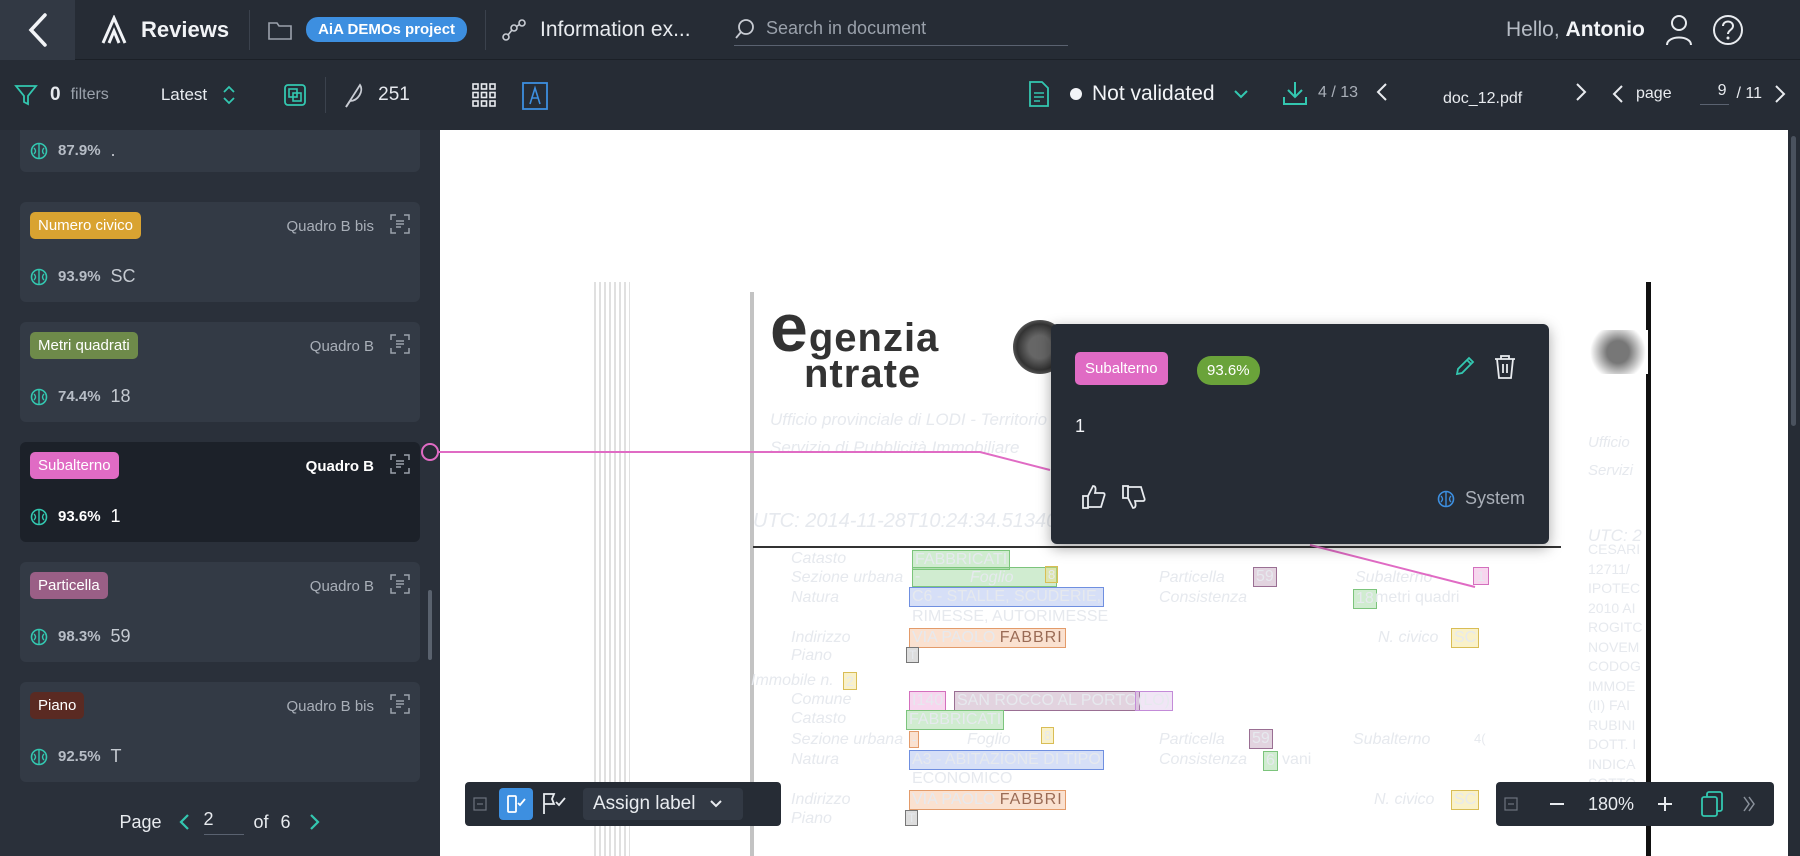 This screenshot has width=1800, height=856. What do you see at coordinates (1793, 281) in the screenshot?
I see `scroll-thumb` at bounding box center [1793, 281].